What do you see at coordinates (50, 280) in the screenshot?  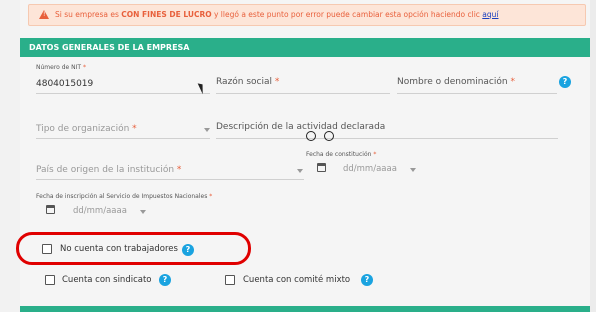 I see `sindicato-checkbox` at bounding box center [50, 280].